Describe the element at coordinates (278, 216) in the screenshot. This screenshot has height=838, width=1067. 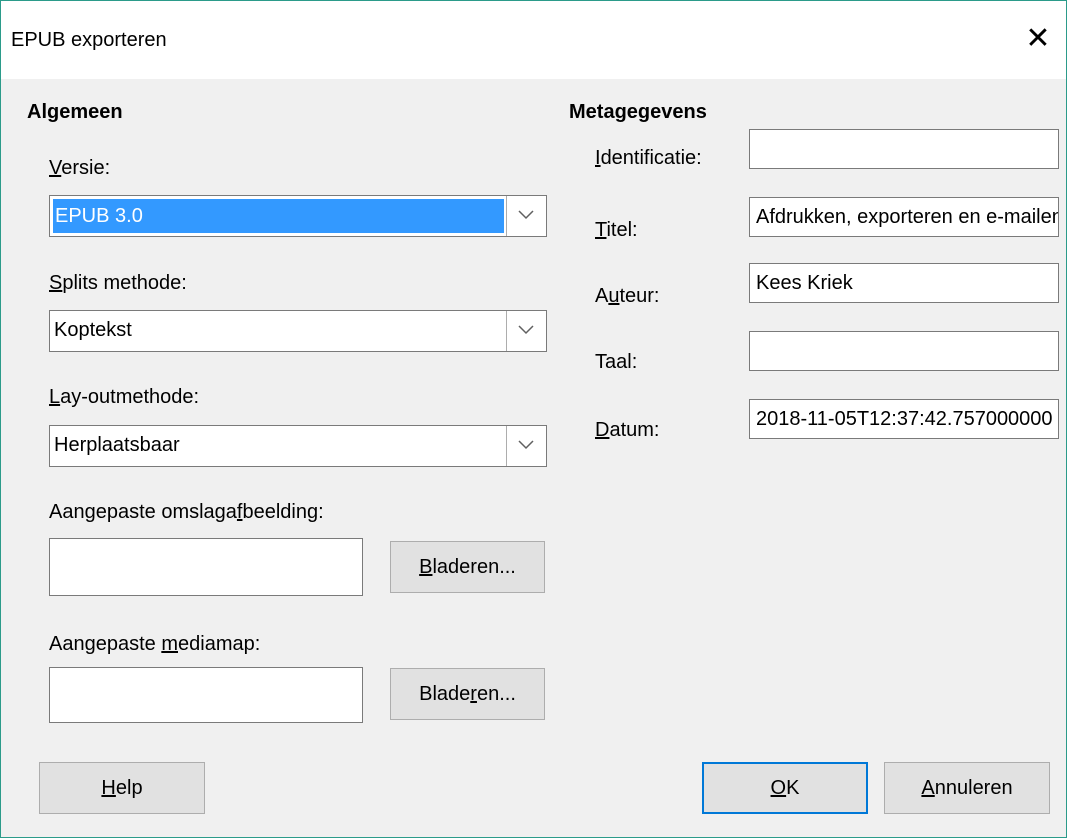
I see `version-value: EPUB 3.0` at that location.